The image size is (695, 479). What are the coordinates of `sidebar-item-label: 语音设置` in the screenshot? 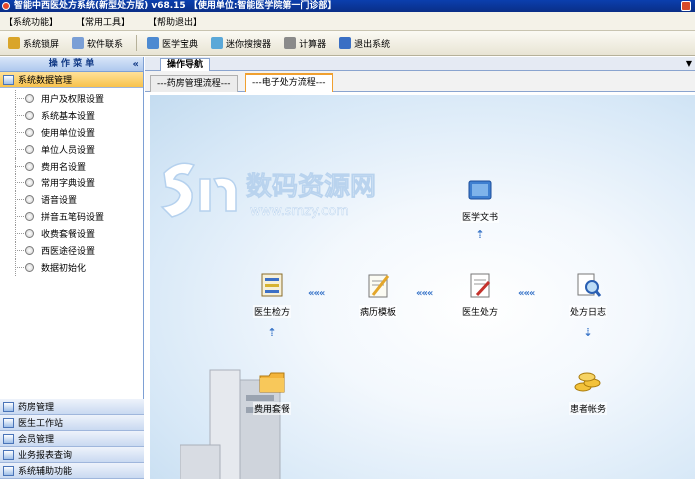 It's located at (59, 201).